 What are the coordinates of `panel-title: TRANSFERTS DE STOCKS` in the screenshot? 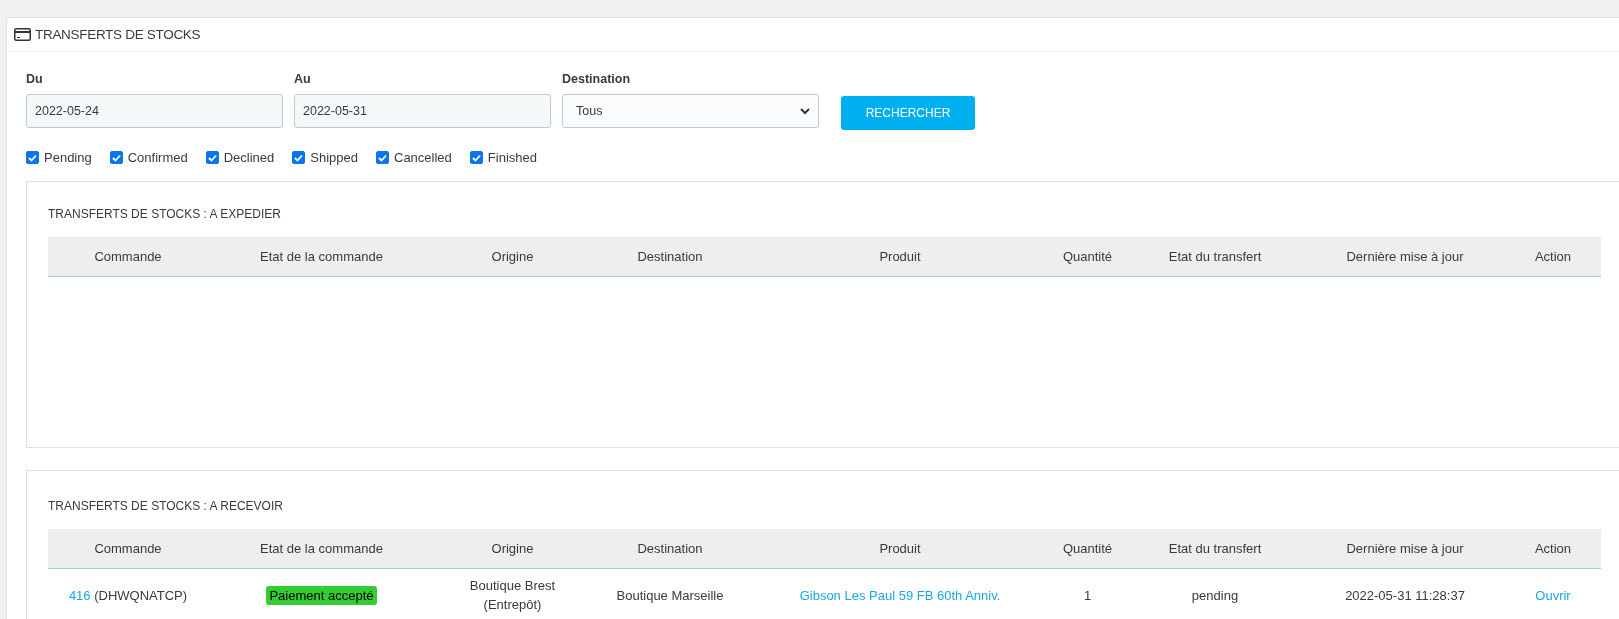 It's located at (118, 34).